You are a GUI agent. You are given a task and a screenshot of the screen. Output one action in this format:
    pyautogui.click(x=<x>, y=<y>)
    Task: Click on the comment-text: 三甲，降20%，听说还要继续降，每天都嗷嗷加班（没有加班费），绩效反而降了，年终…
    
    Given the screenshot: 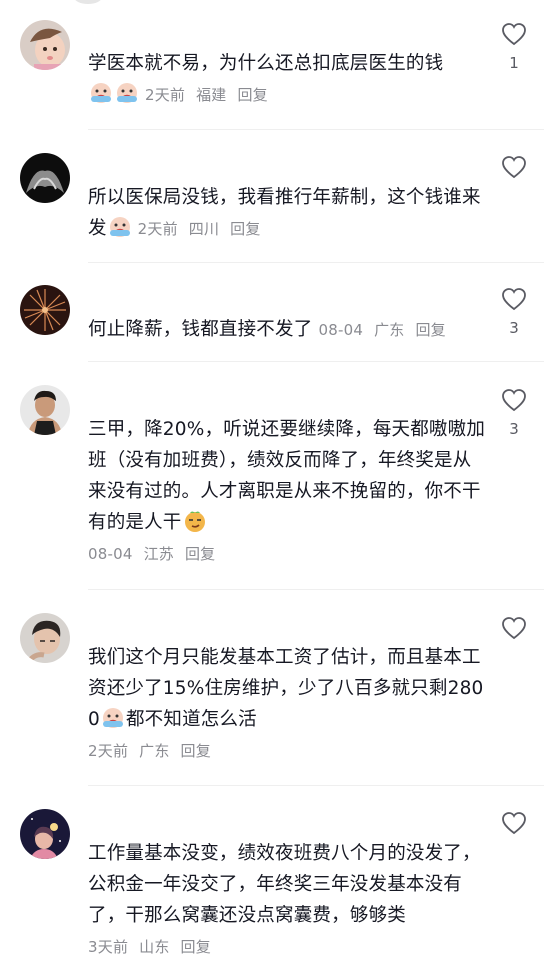 What is the action you would take?
    pyautogui.click(x=287, y=476)
    